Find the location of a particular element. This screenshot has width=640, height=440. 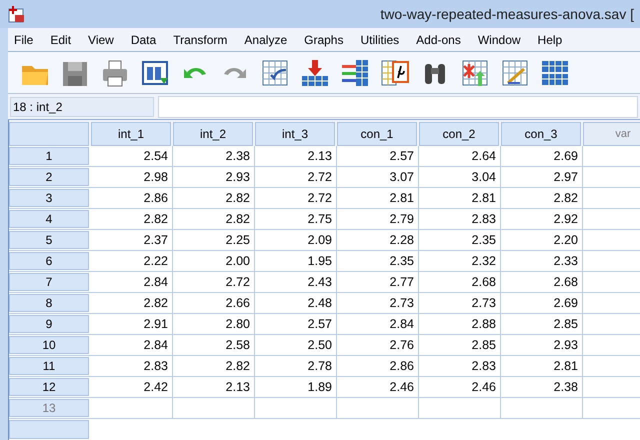

value-labels-icon is located at coordinates (395, 73).